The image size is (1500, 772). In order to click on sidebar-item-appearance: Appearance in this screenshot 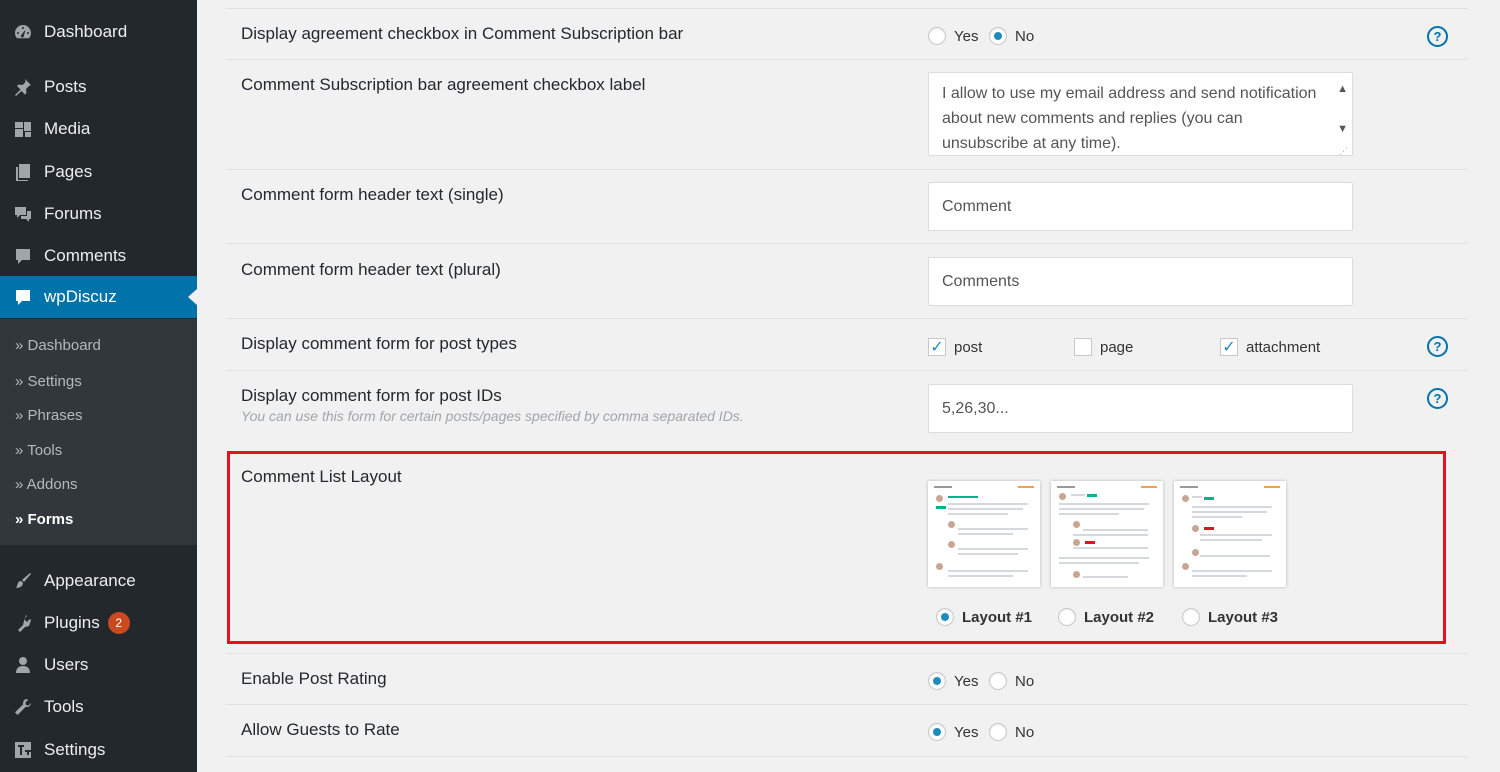, I will do `click(98, 581)`.